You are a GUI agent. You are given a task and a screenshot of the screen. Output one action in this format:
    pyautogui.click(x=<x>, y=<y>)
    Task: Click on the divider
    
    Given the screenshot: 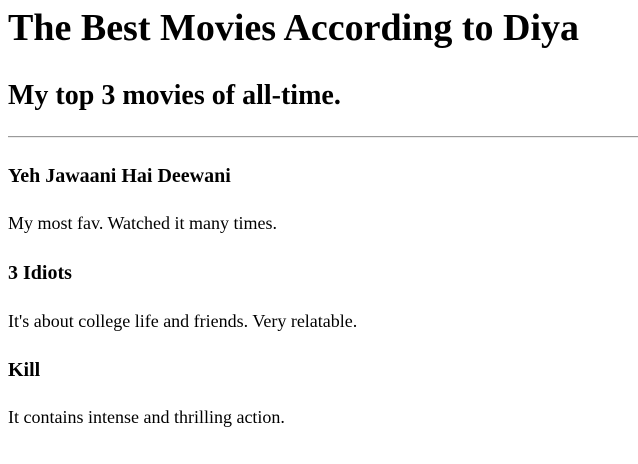 What is the action you would take?
    pyautogui.click(x=323, y=137)
    